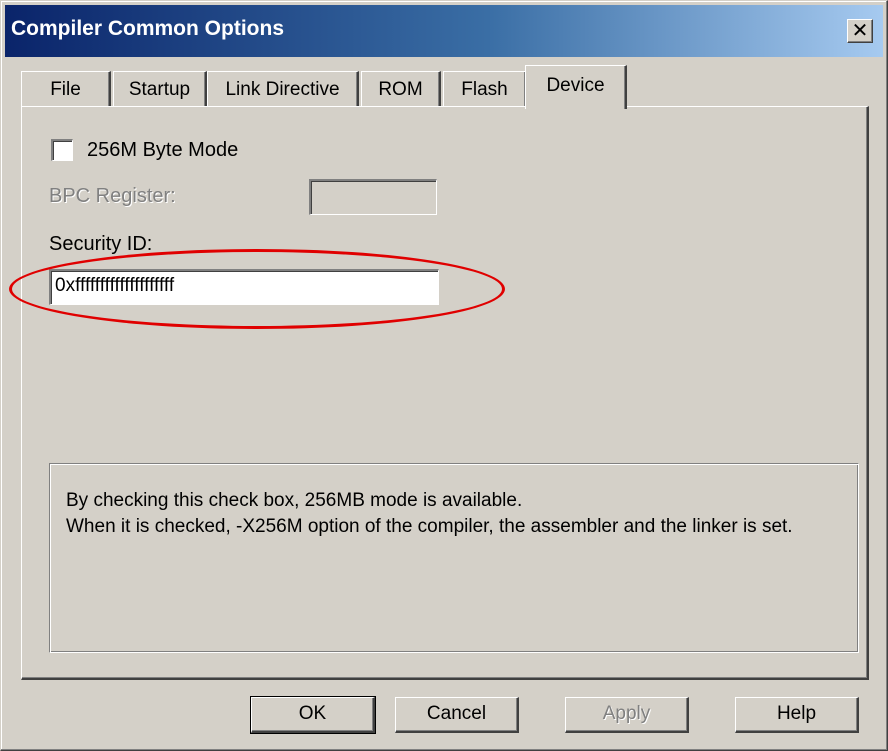 The width and height of the screenshot is (888, 751). I want to click on tab-file: File, so click(66, 89).